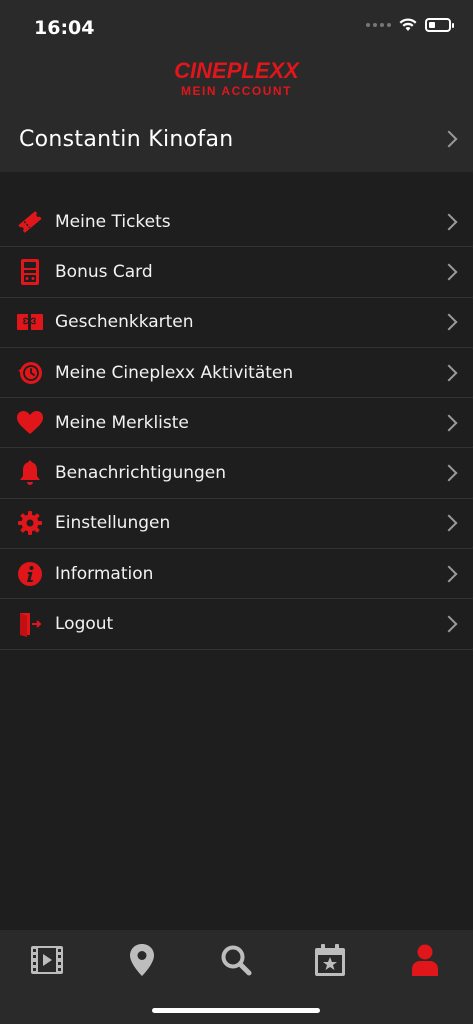 Image resolution: width=473 pixels, height=1024 pixels. I want to click on status-indicators, so click(410, 25).